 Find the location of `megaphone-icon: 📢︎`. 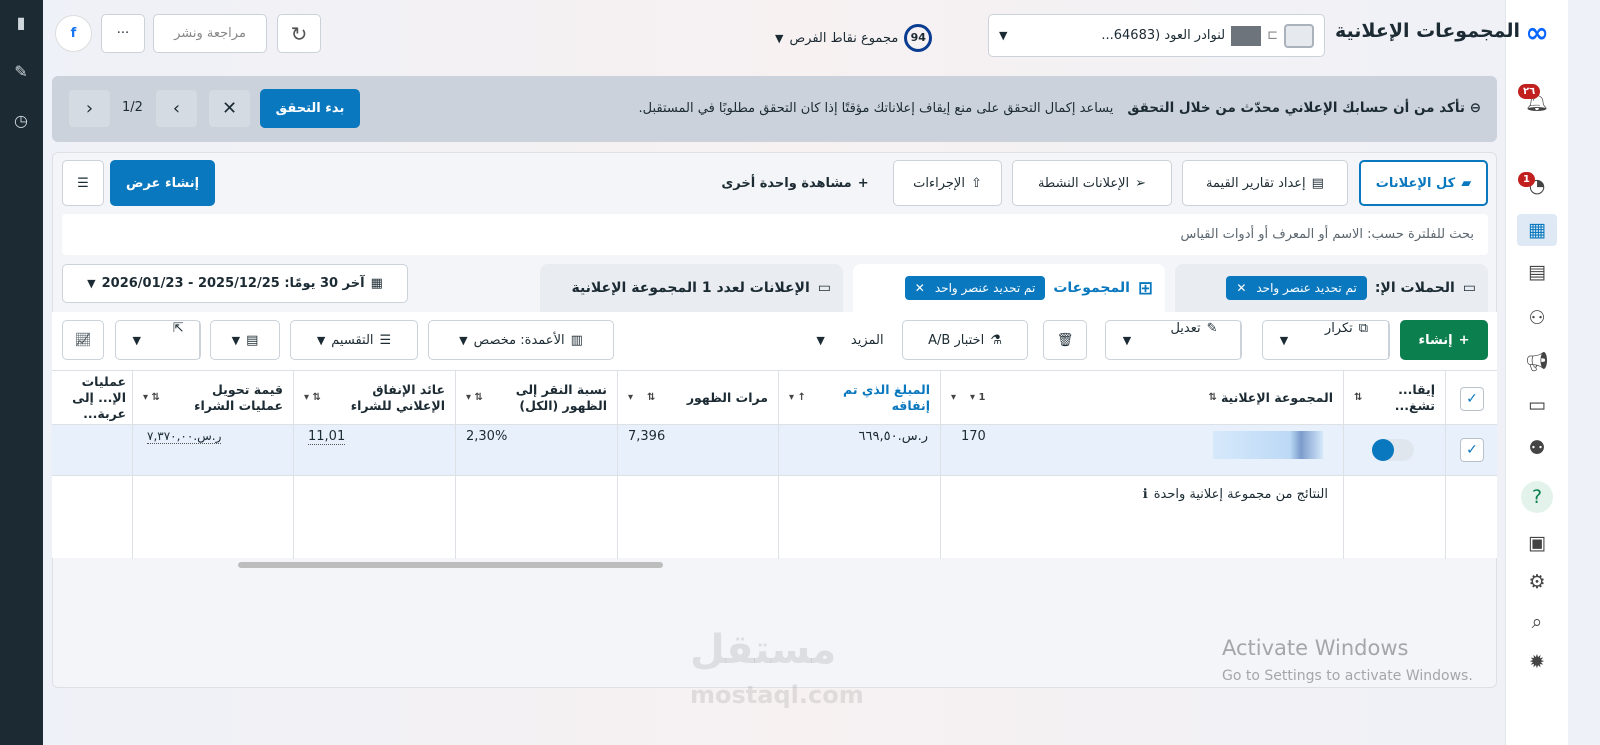

megaphone-icon: 📢︎ is located at coordinates (1537, 362).